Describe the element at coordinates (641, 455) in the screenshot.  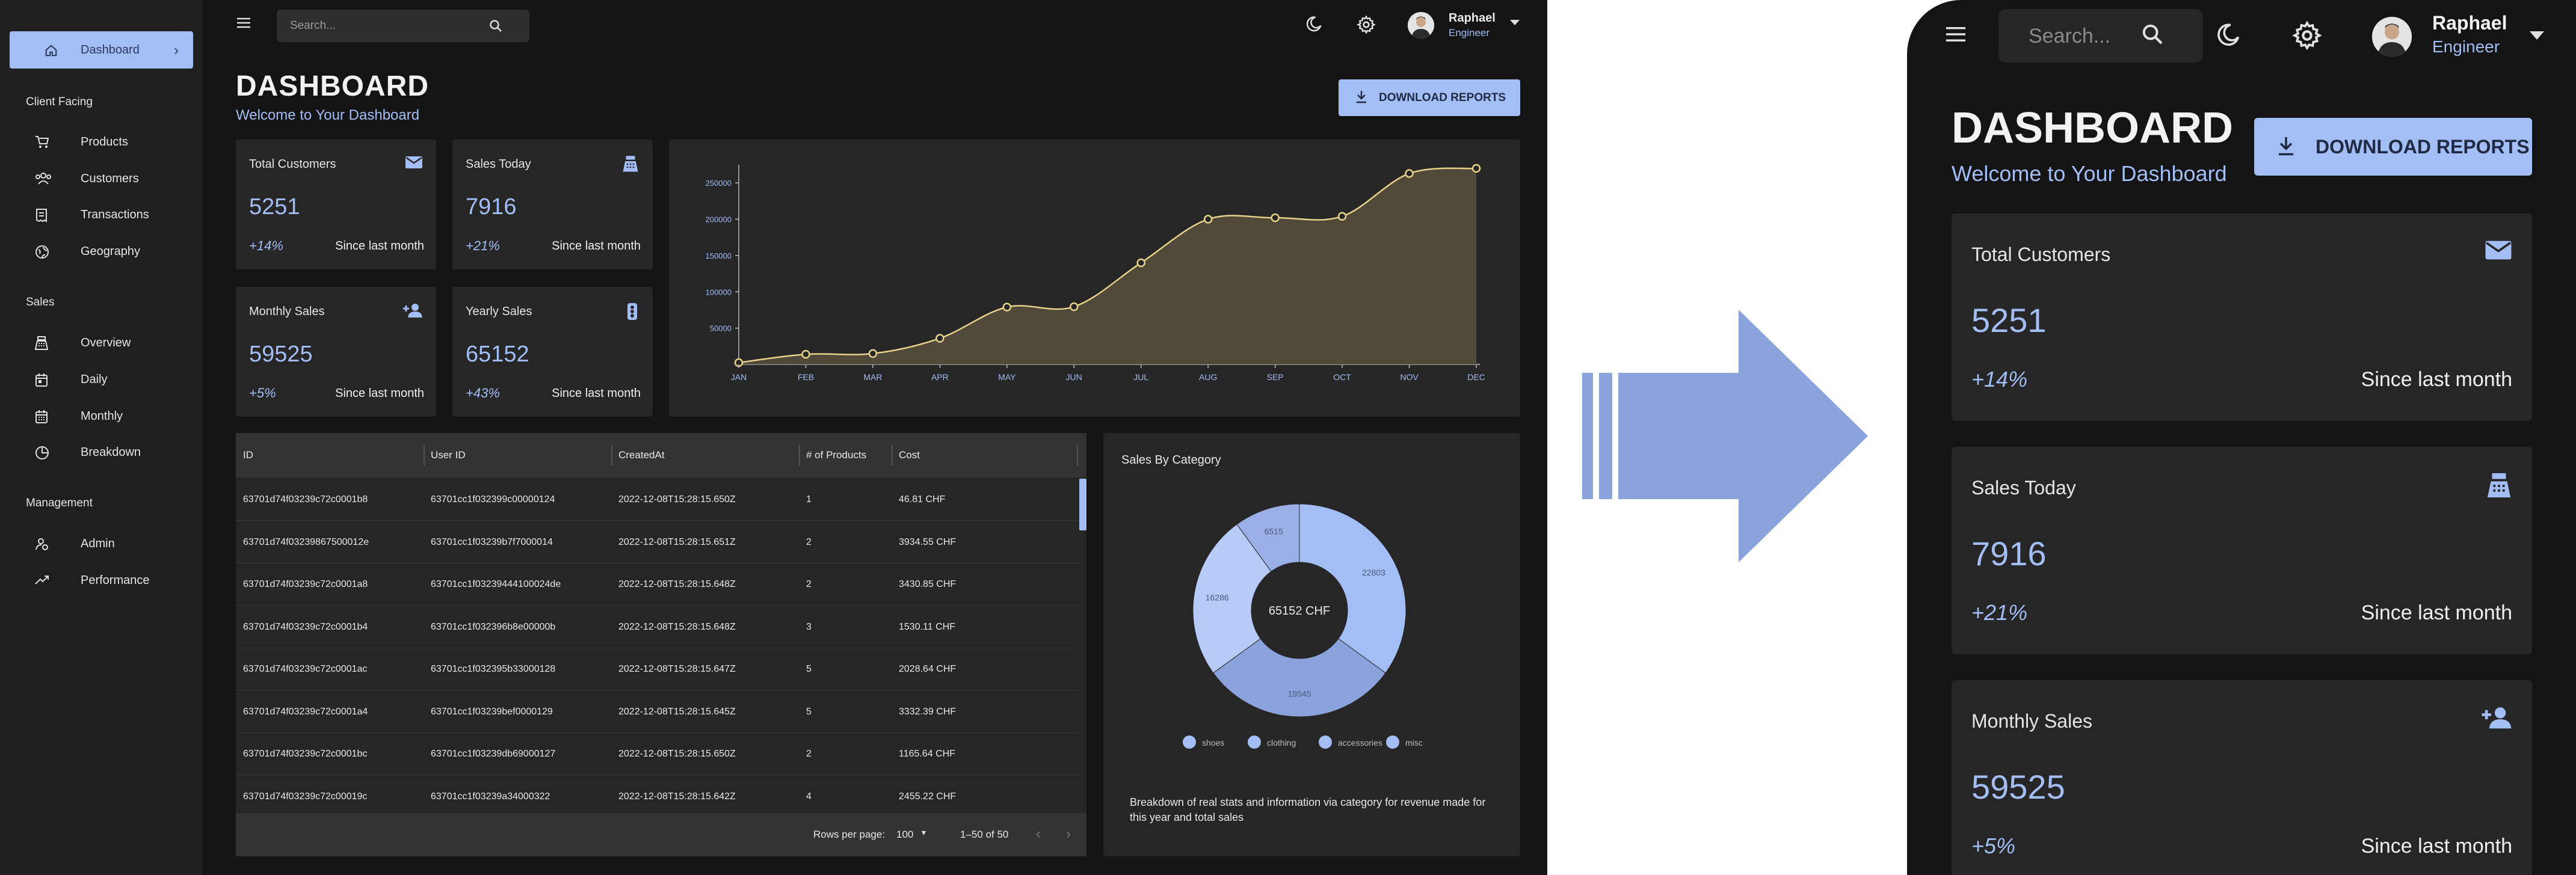
I see `column-header-created-at: CreatedAt` at that location.